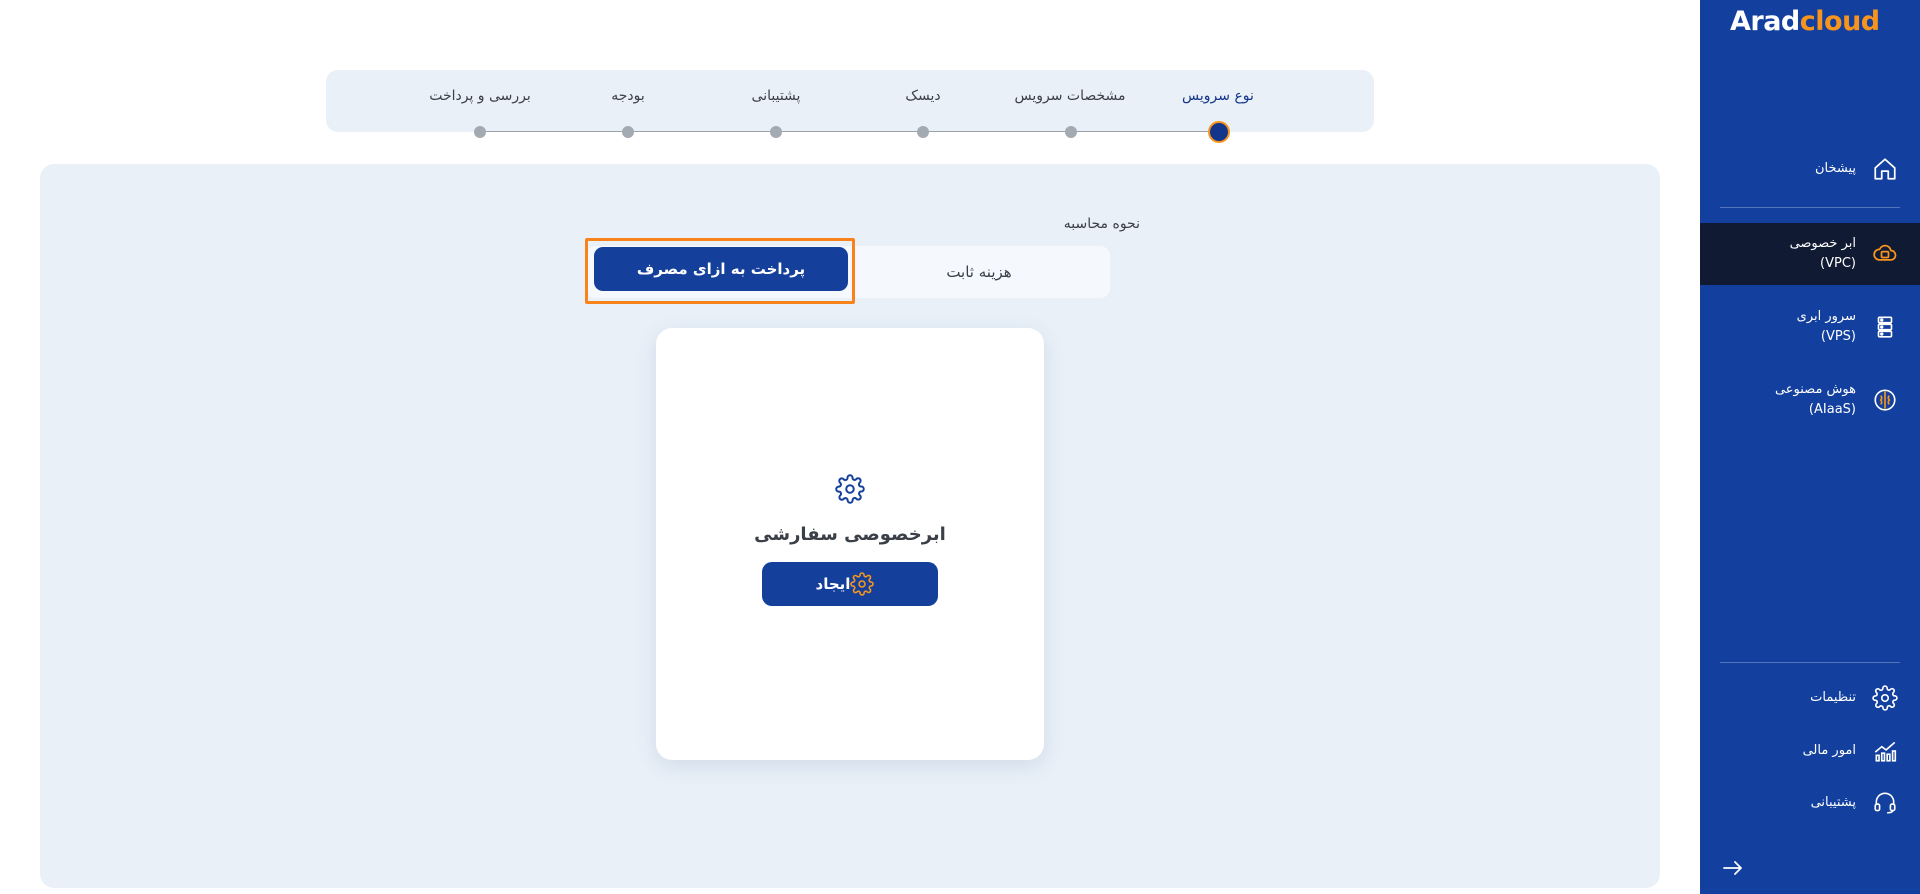  Describe the element at coordinates (1069, 96) in the screenshot. I see `step-label-service-specs: مشخصات سرویس` at that location.